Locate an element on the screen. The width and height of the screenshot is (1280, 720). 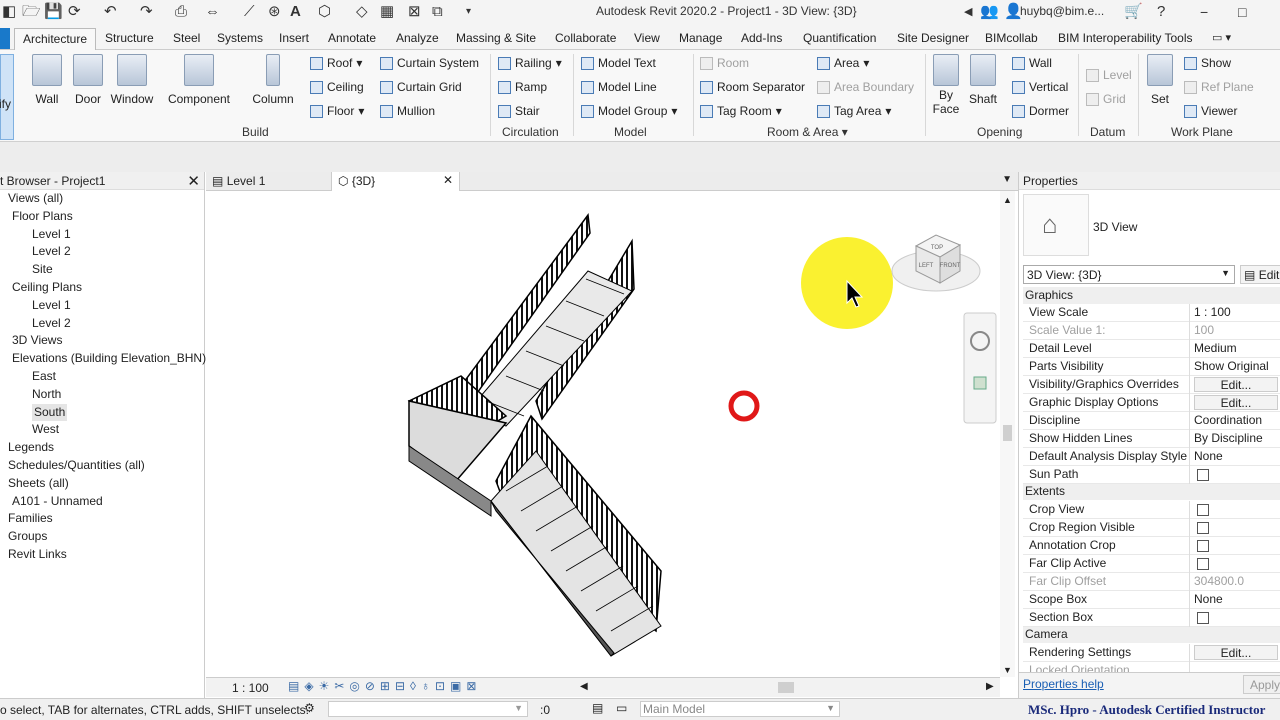
save-icon: 💾 is located at coordinates (53, 12).